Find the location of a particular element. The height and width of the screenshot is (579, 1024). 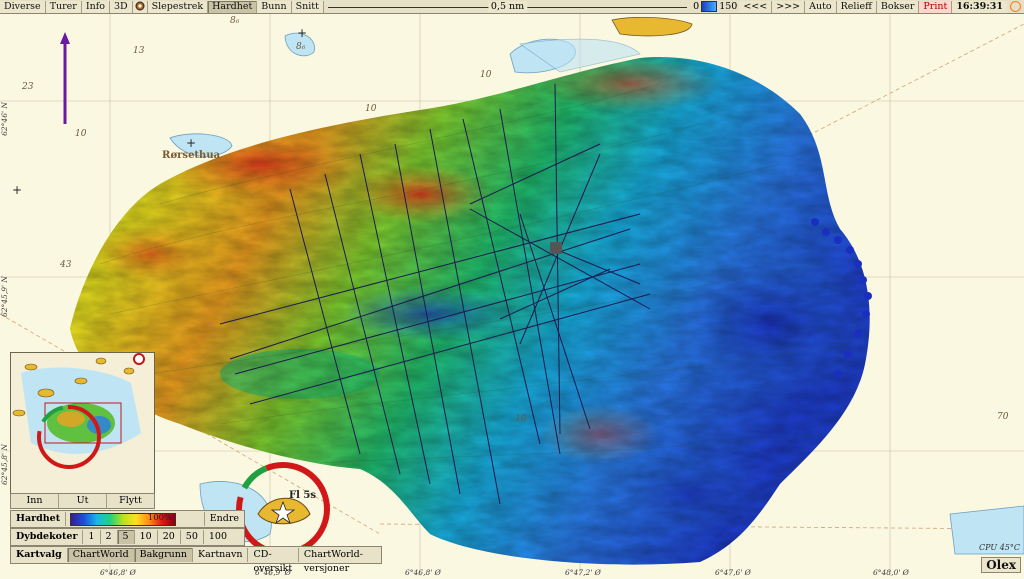

olex-logo: Olex is located at coordinates (1001, 565).